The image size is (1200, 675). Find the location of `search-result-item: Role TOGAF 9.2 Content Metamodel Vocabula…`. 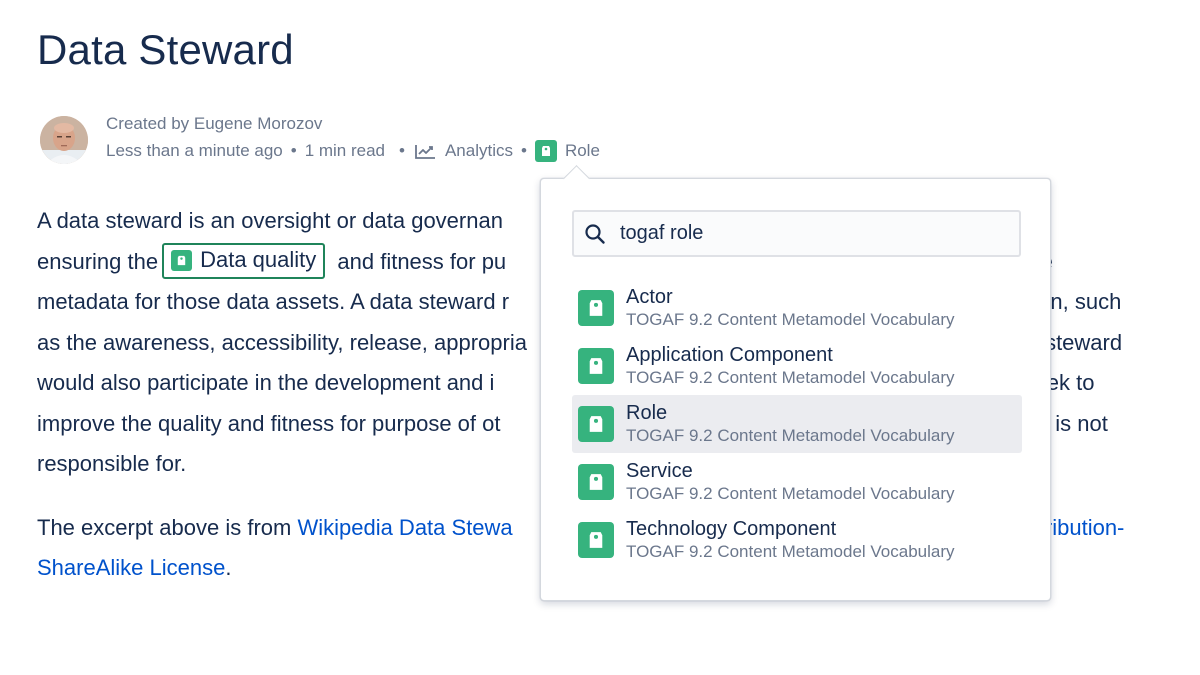

search-result-item: Role TOGAF 9.2 Content Metamodel Vocabula… is located at coordinates (797, 424).